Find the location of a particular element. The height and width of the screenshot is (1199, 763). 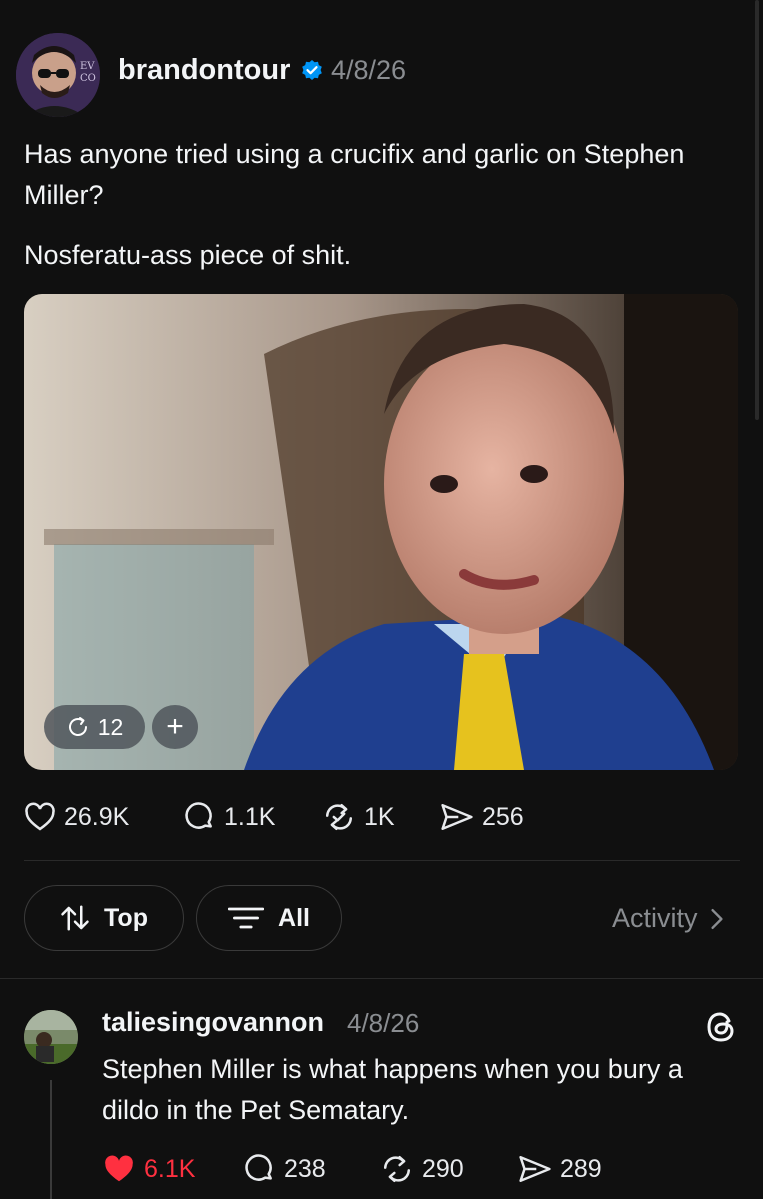

svg-text: CO is located at coordinates (88, 78).